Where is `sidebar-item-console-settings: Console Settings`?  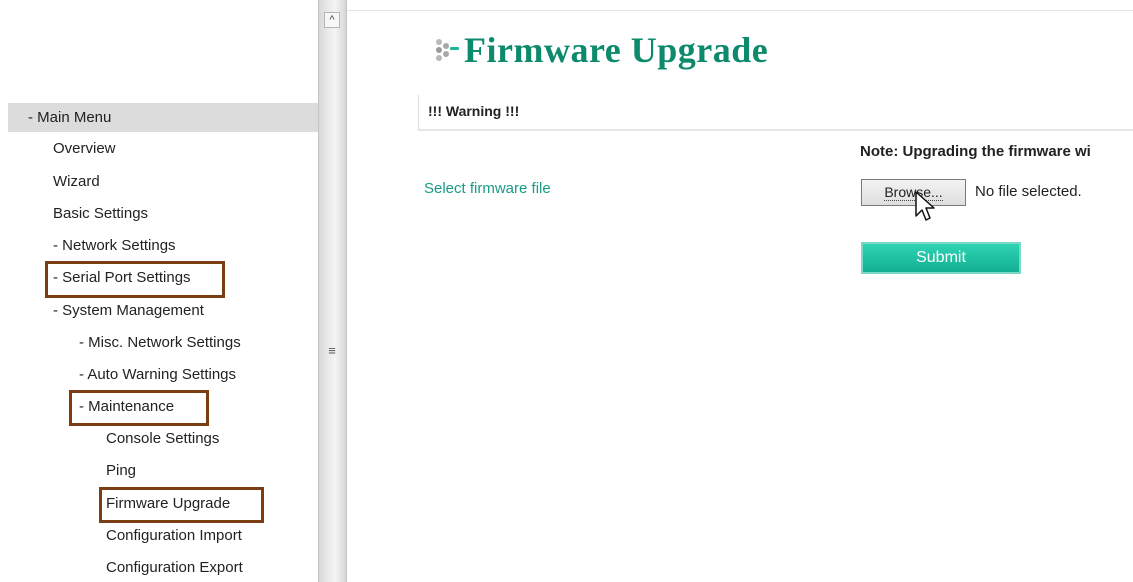
sidebar-item-console-settings: Console Settings is located at coordinates (162, 439).